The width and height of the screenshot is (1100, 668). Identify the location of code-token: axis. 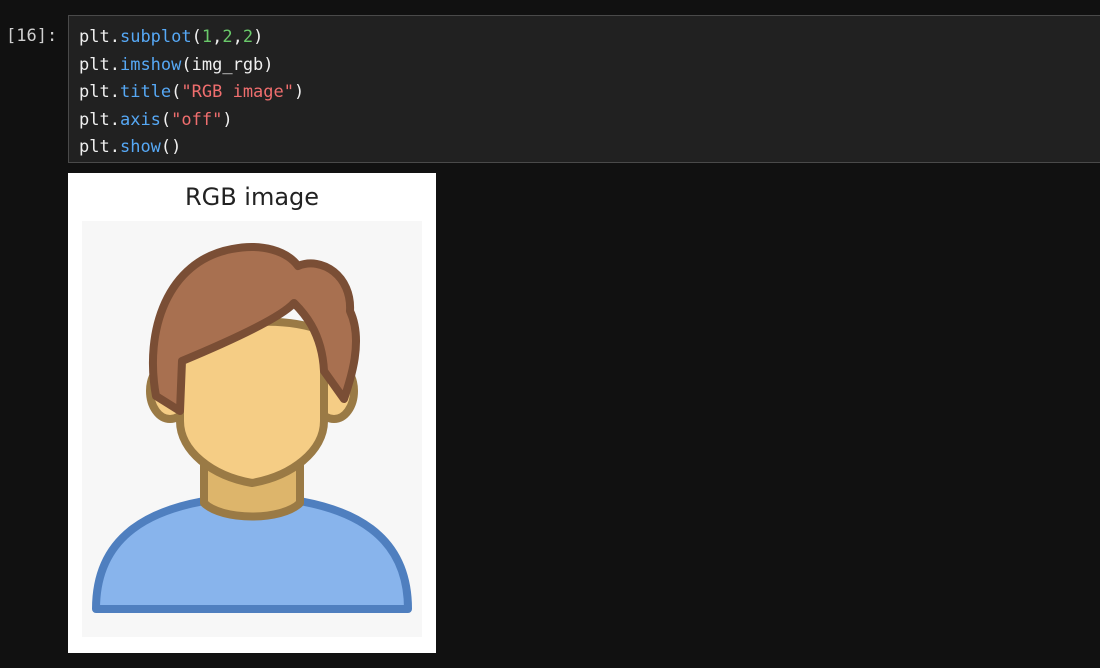
(140, 119).